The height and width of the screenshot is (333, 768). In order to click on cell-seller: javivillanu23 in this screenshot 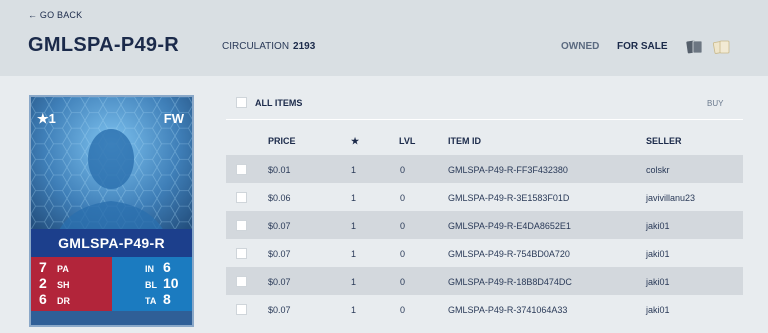, I will do `click(671, 198)`.